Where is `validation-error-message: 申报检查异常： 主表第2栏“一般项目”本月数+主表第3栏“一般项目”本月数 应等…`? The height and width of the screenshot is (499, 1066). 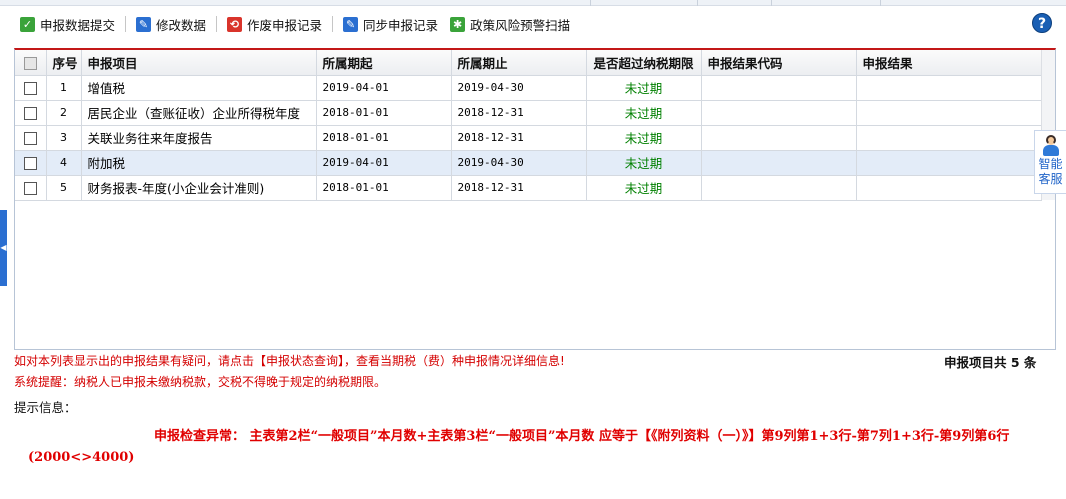
validation-error-message: 申报检查异常： 主表第2栏“一般项目”本月数+主表第3栏“一般项目”本月数 应等… is located at coordinates (519, 447).